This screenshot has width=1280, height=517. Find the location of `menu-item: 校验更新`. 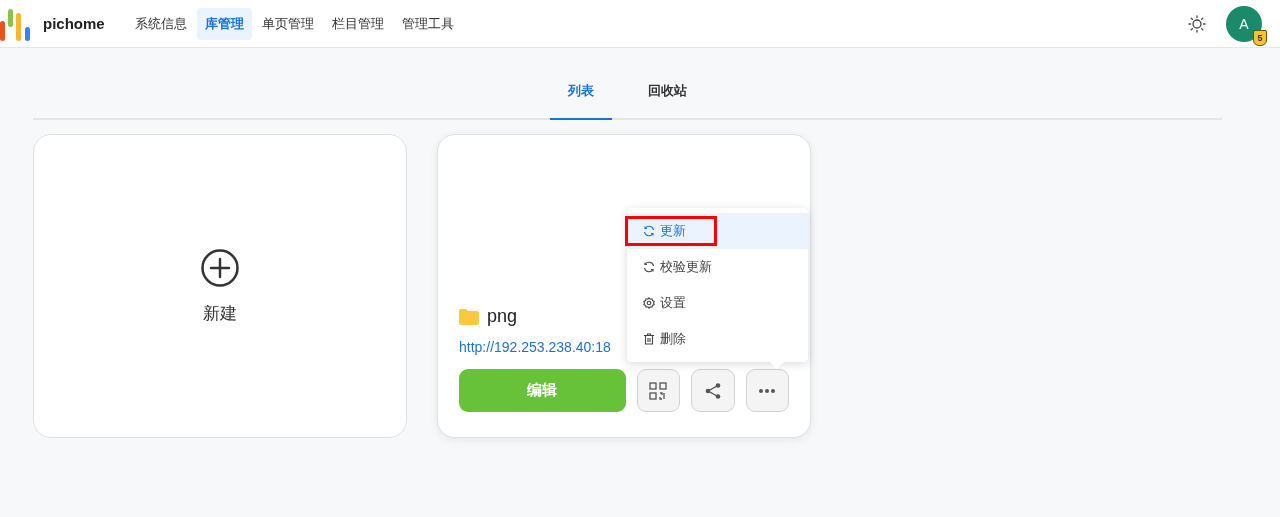

menu-item: 校验更新 is located at coordinates (717, 267).